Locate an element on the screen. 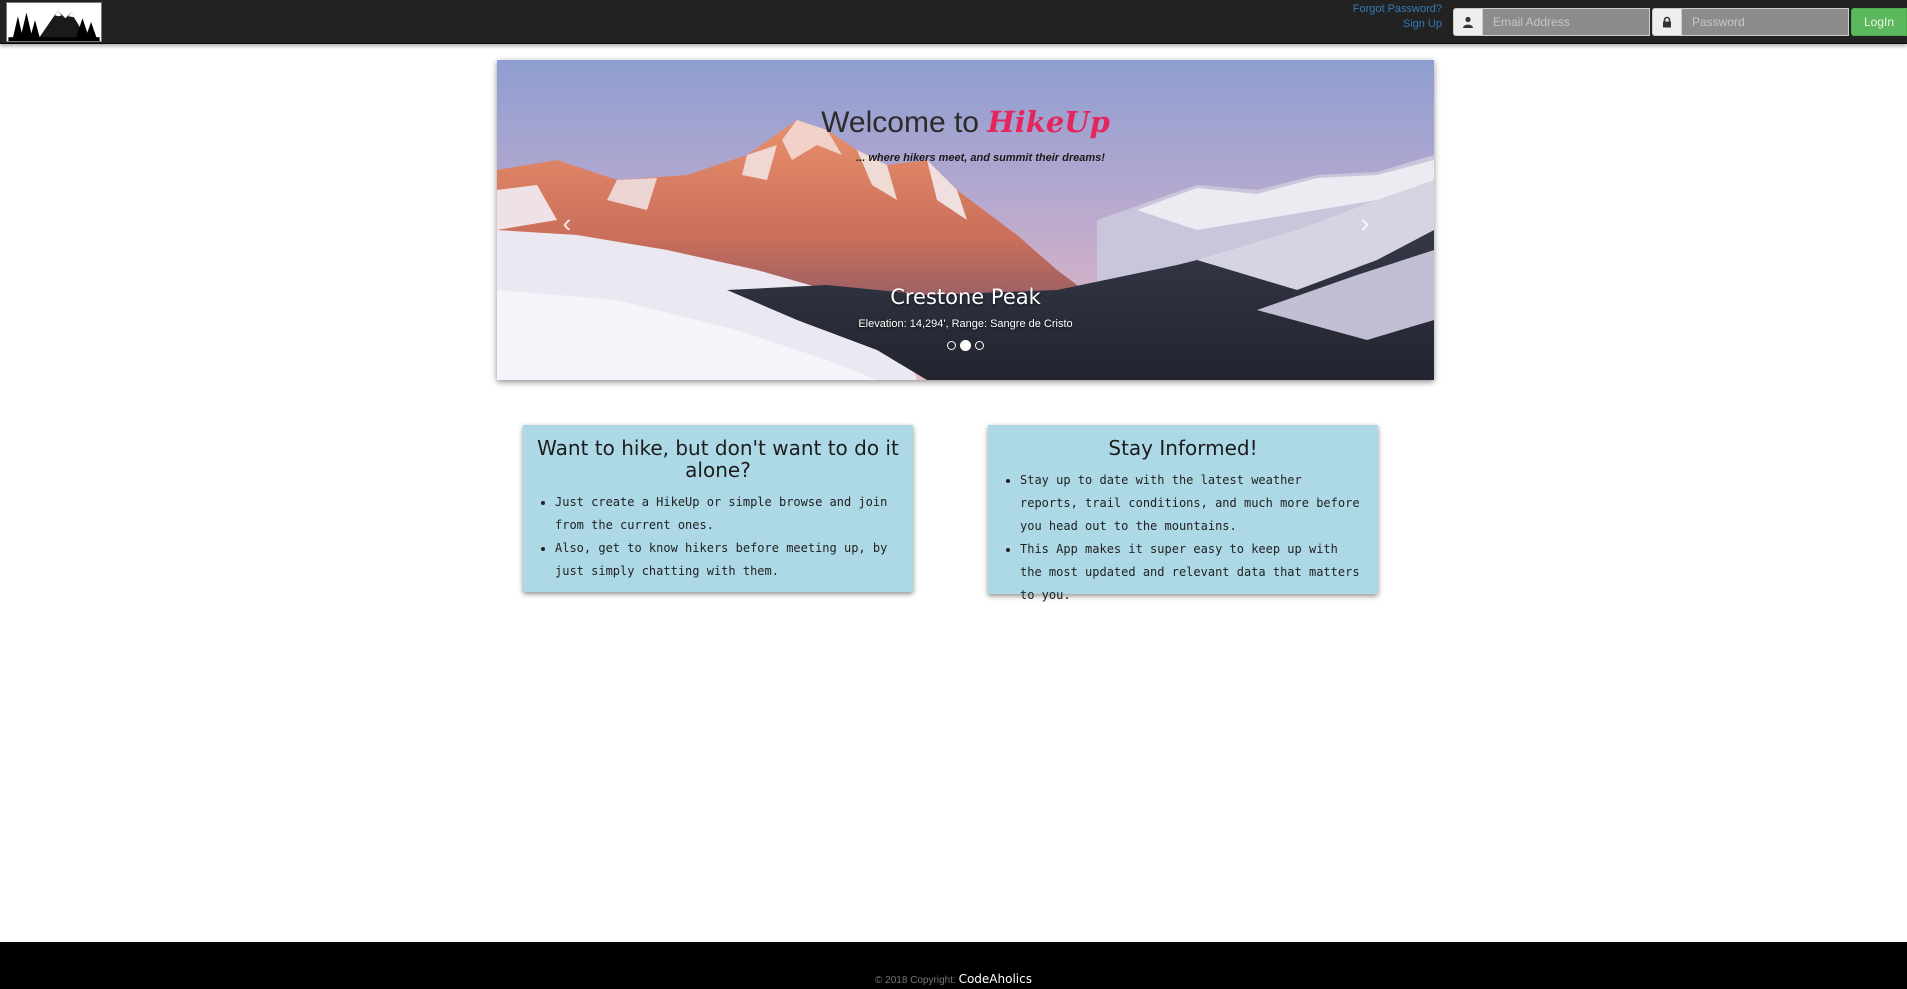 The height and width of the screenshot is (989, 1907). hikeup-logo is located at coordinates (54, 22).